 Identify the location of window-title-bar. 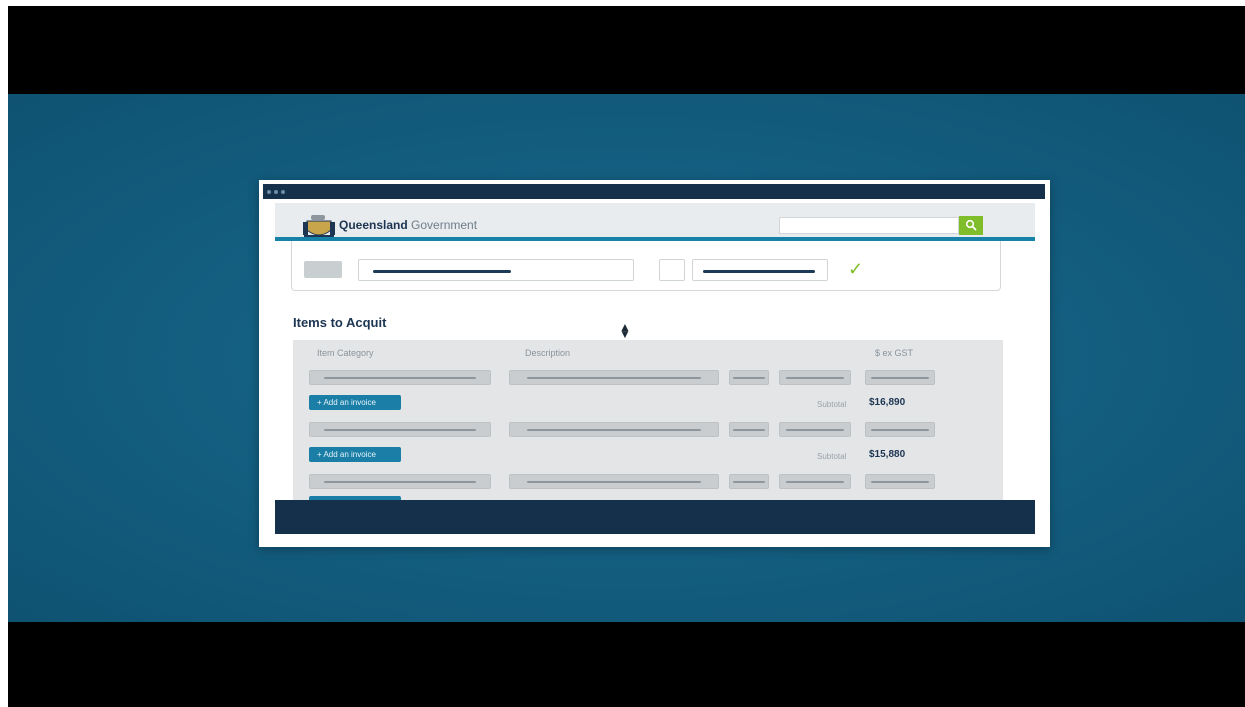
(654, 191).